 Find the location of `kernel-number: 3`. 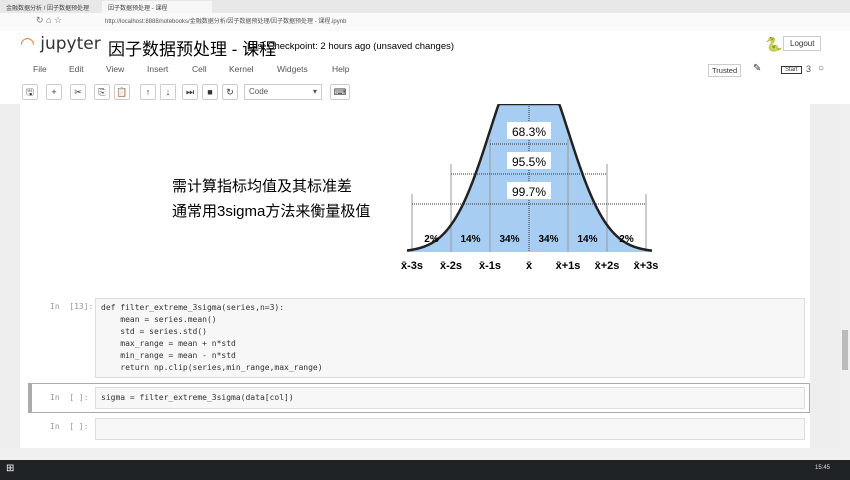

kernel-number: 3 is located at coordinates (809, 69).